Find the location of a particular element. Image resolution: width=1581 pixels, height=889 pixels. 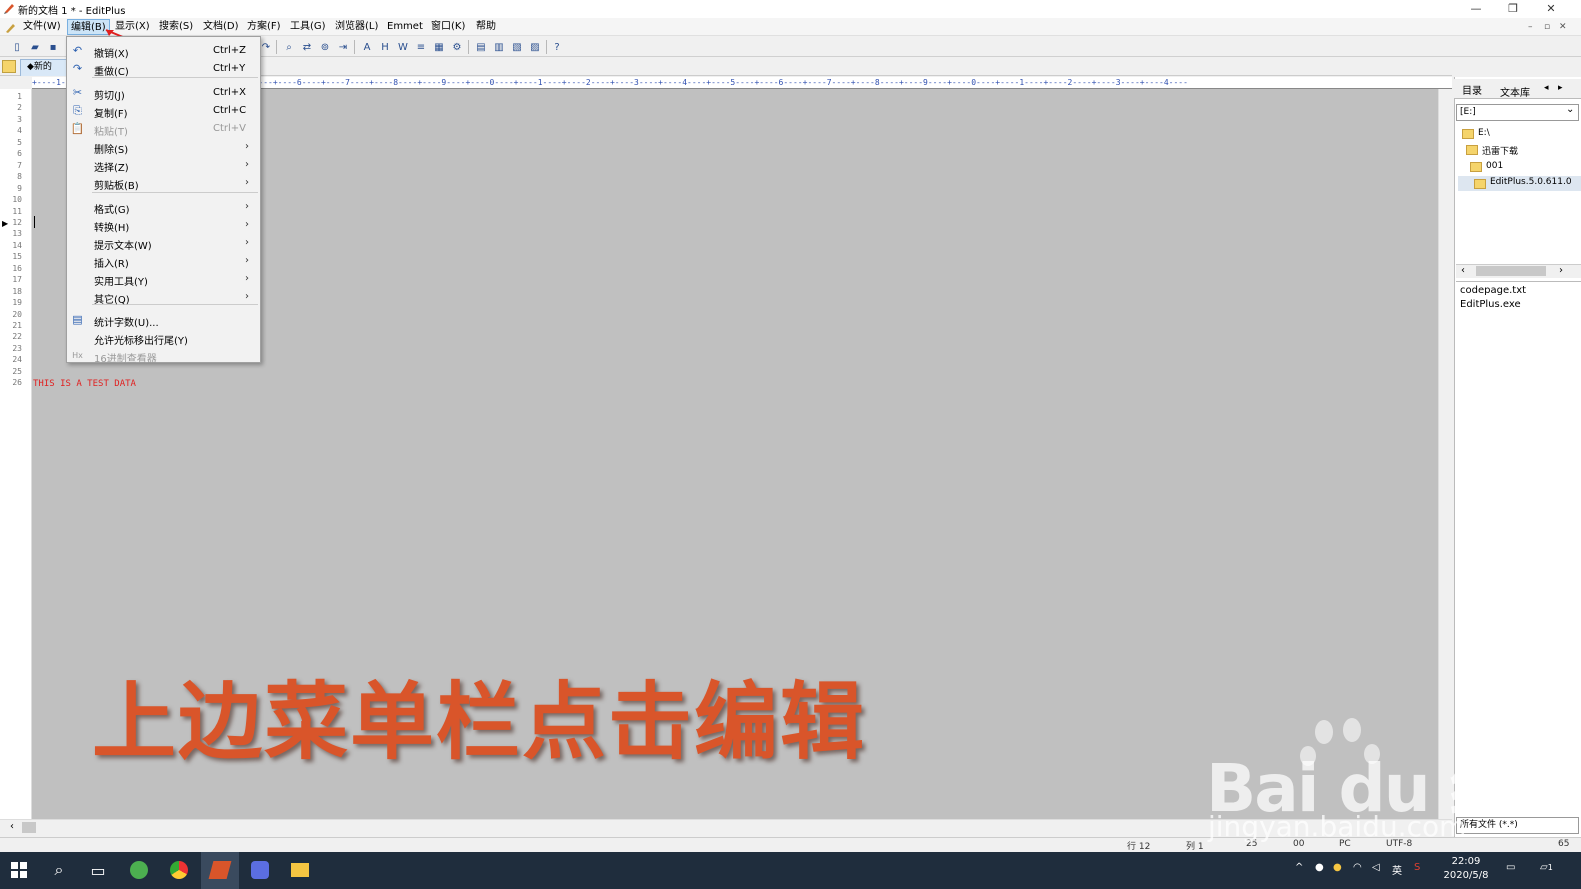

browser-360-icon is located at coordinates (139, 870).